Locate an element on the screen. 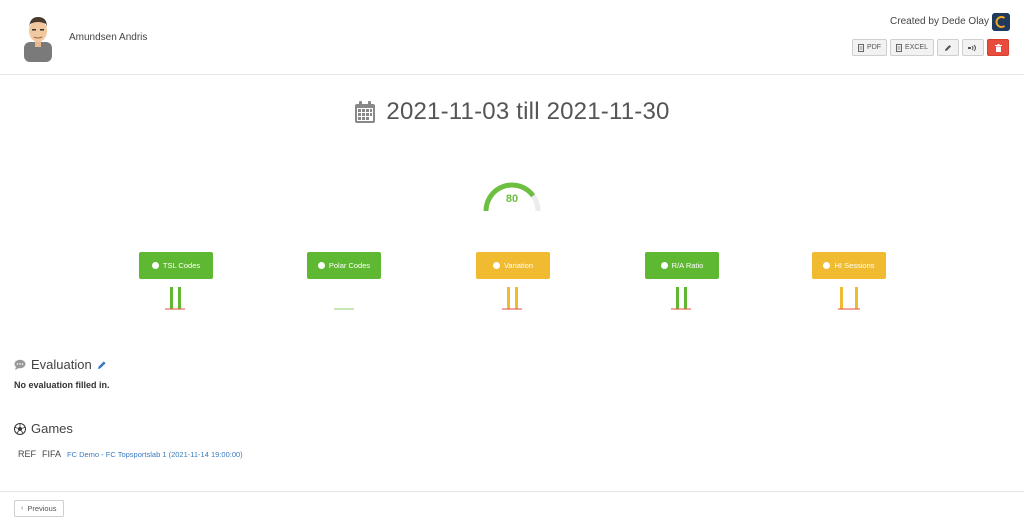  metric-button: Polar Codes is located at coordinates (344, 265).